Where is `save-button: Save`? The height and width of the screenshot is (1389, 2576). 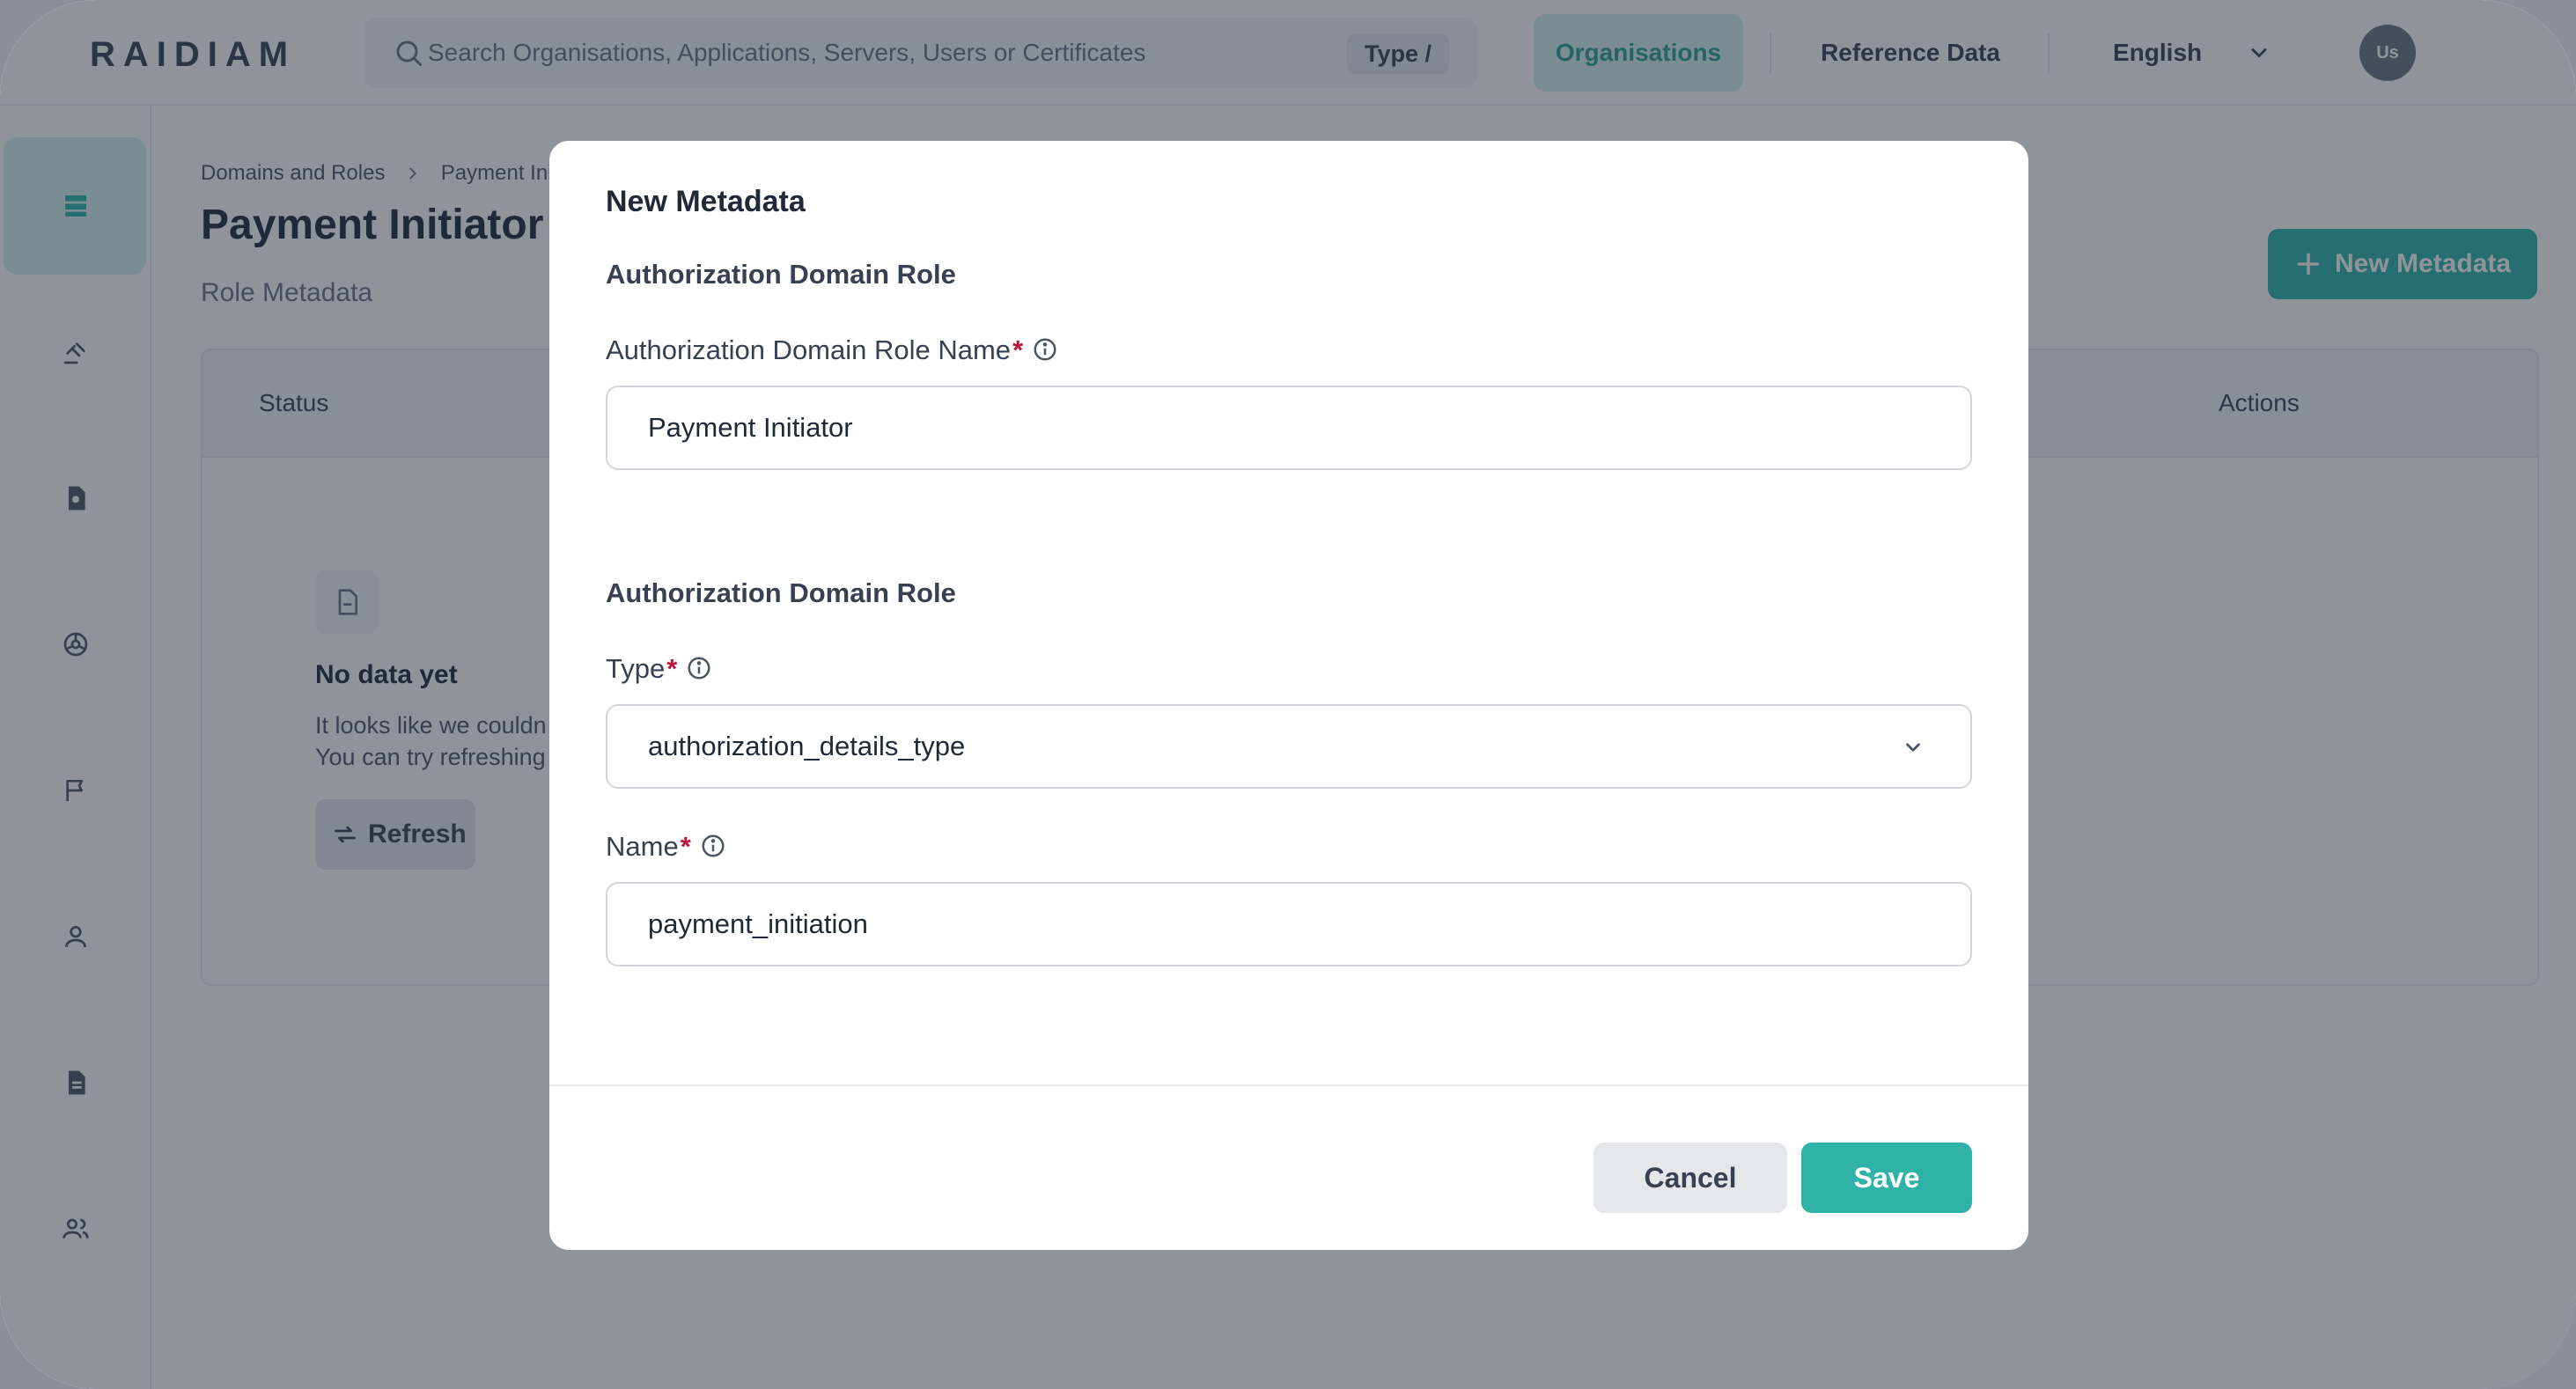 save-button: Save is located at coordinates (1887, 1178).